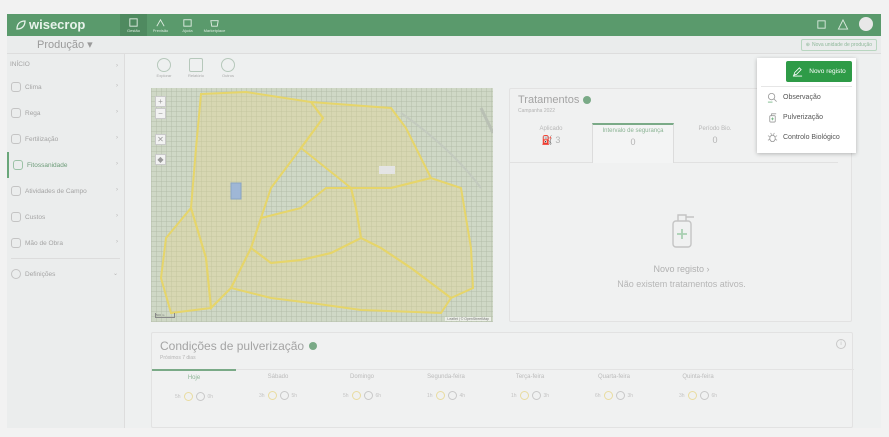  Describe the element at coordinates (65, 139) in the screenshot. I see `sidebar-item-fertilizacao: Fertilização ›` at that location.